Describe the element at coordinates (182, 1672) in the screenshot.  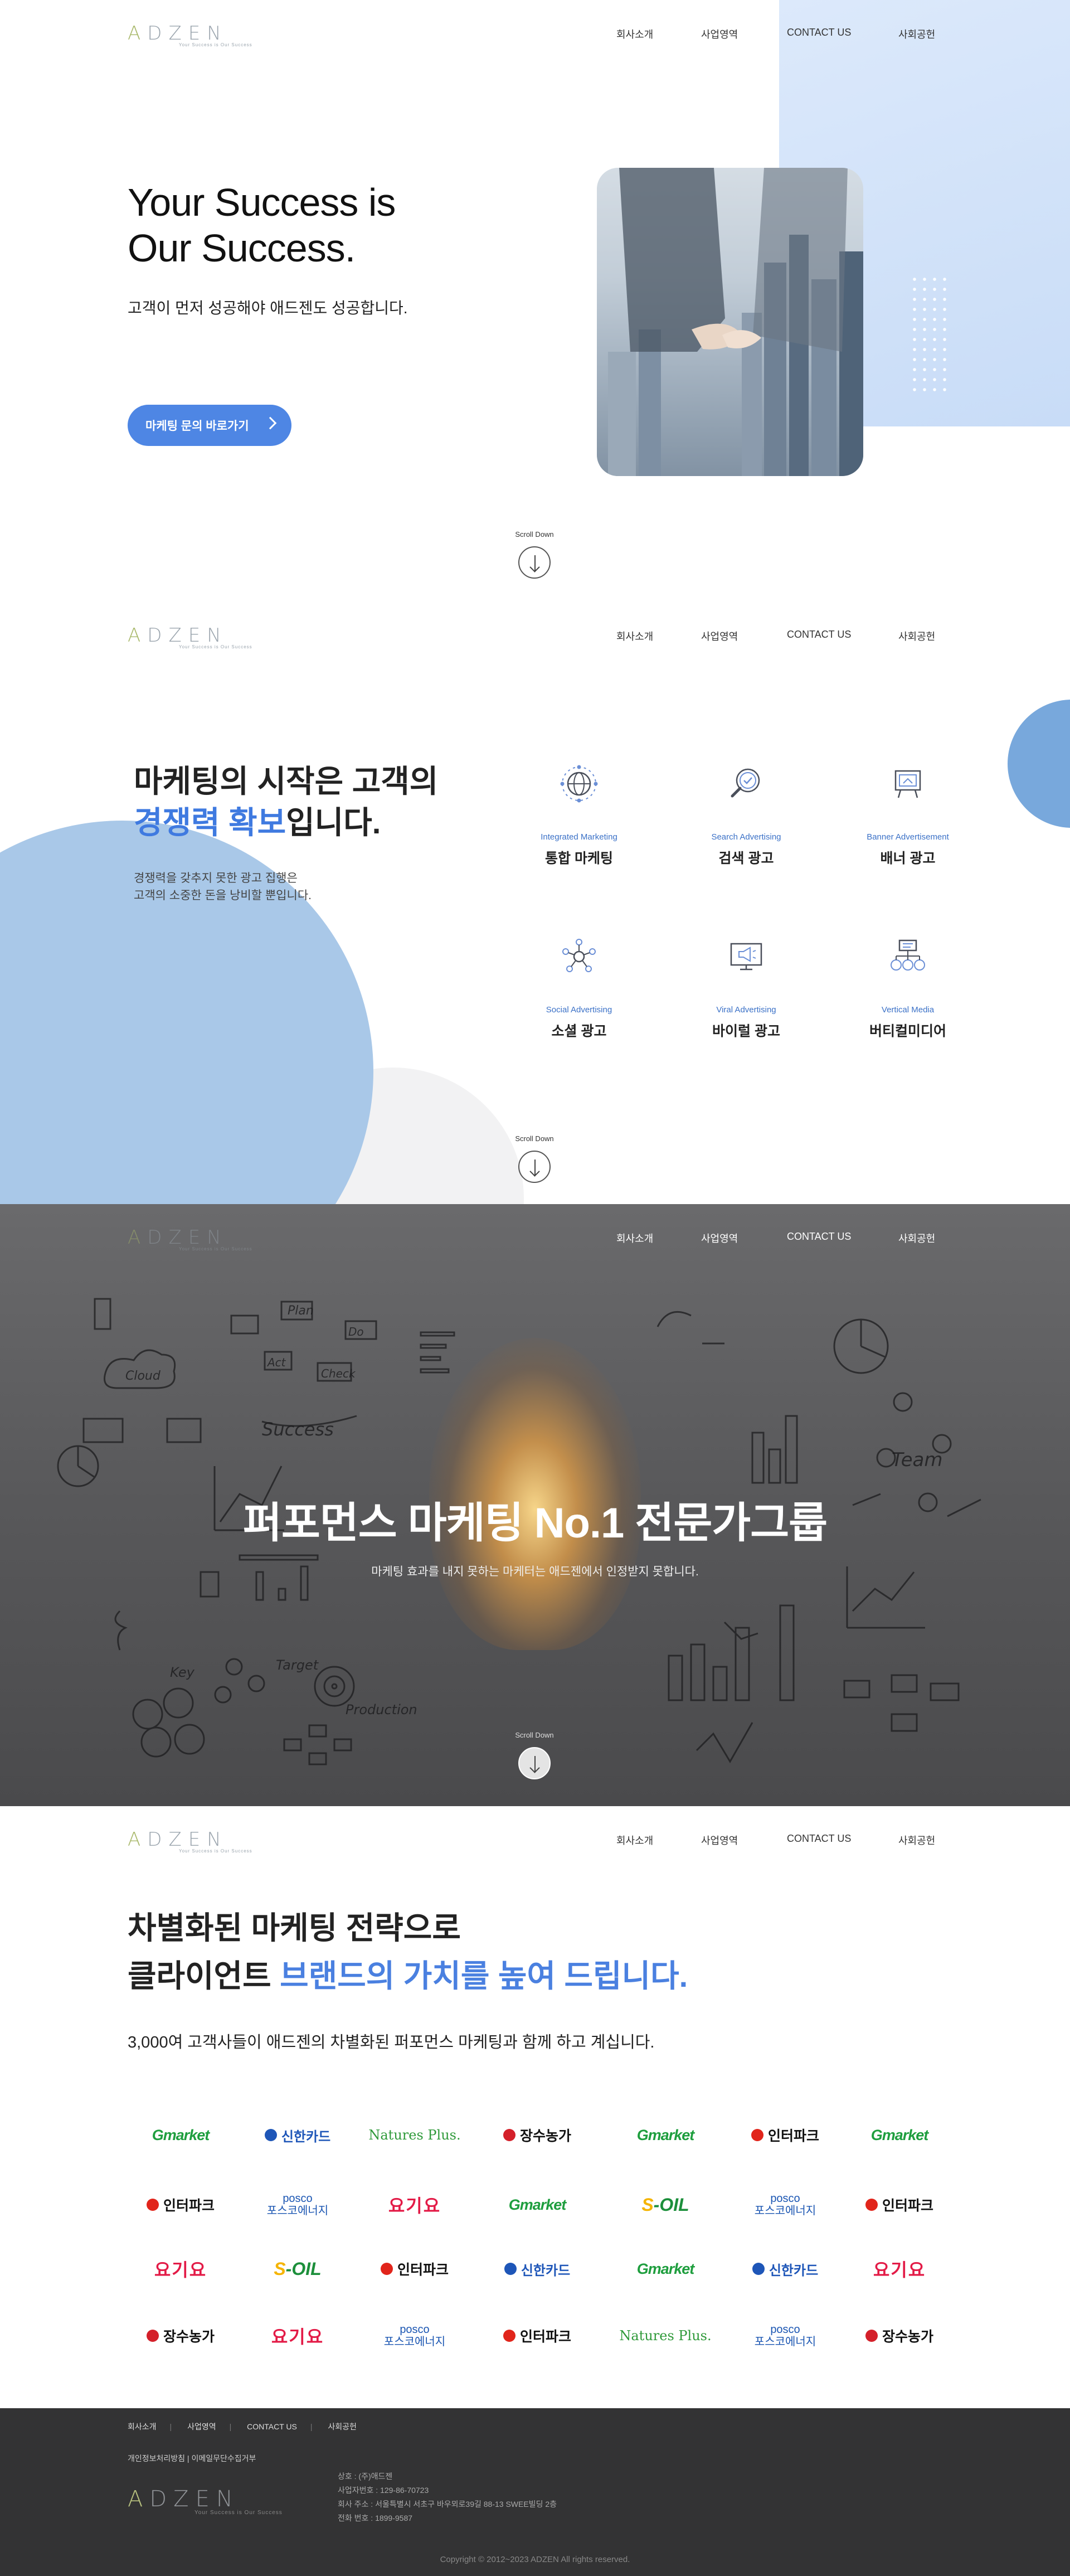
I see `sketch-word-key: Key` at that location.